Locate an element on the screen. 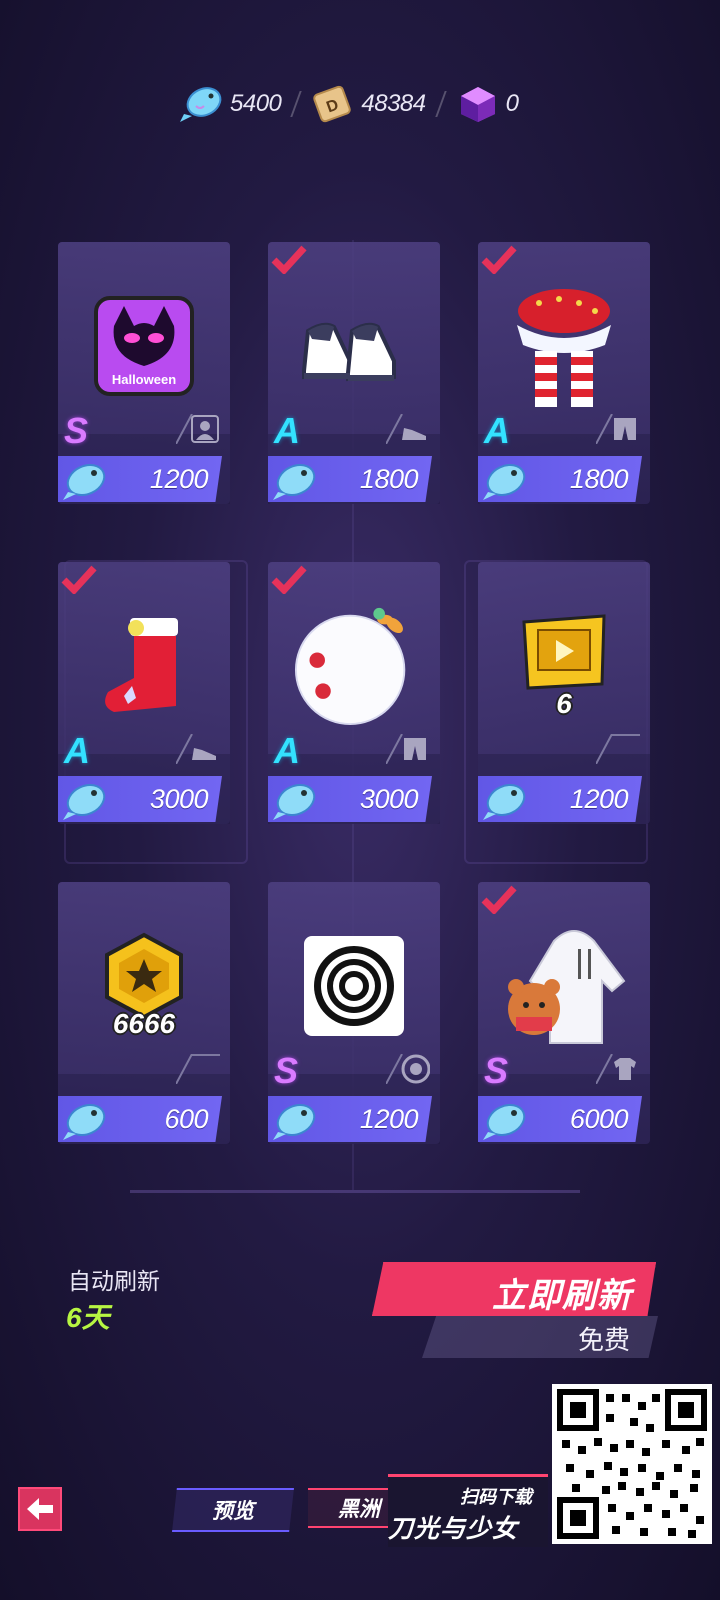  qr-code-icon is located at coordinates (632, 1464).